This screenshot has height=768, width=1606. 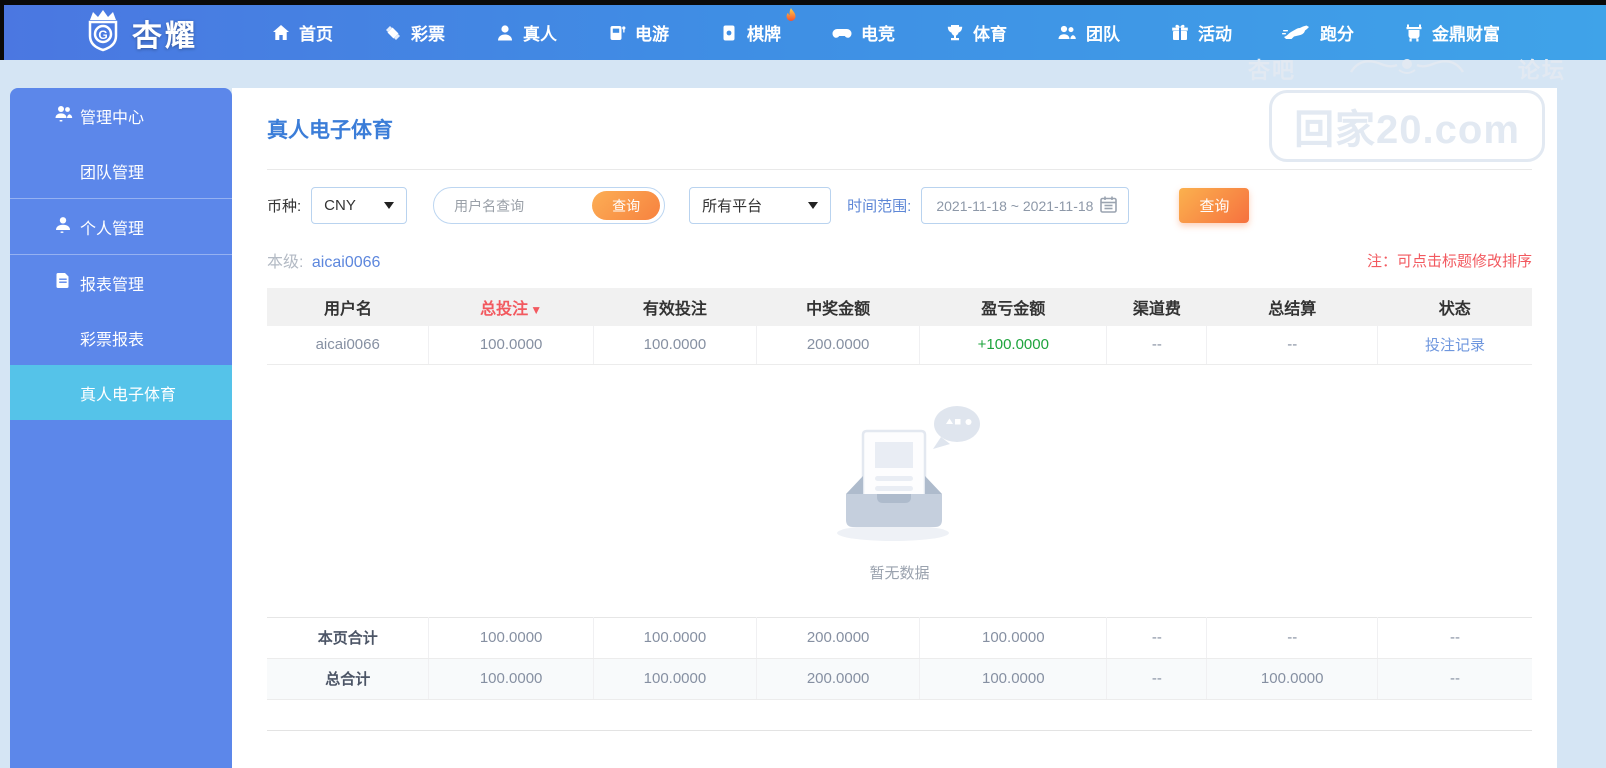 What do you see at coordinates (1414, 33) in the screenshot?
I see `ding-cauldron-icon` at bounding box center [1414, 33].